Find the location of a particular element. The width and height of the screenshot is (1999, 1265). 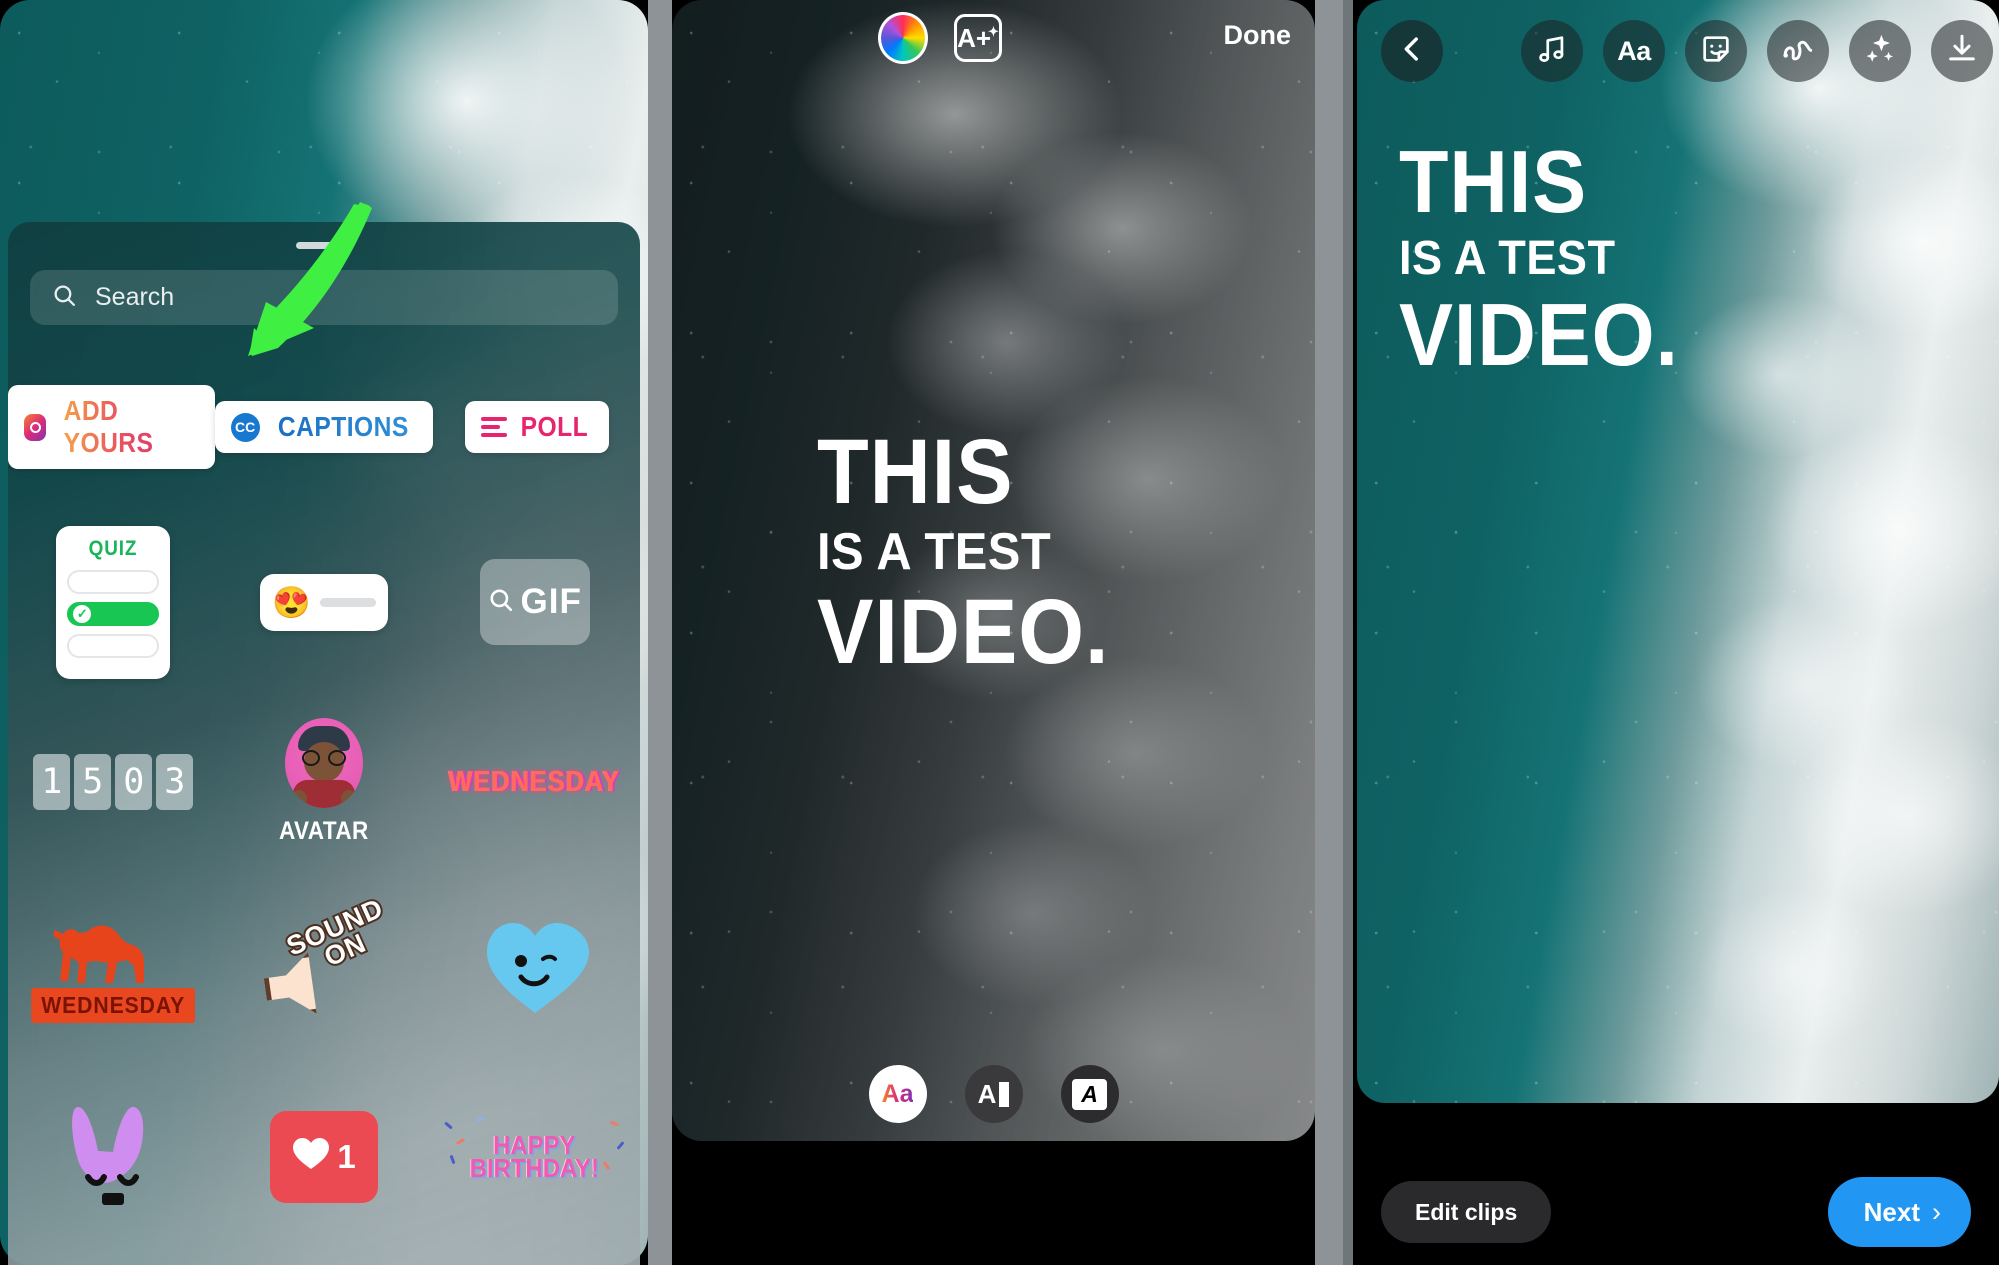

countdown-digit: 0 is located at coordinates (134, 782).